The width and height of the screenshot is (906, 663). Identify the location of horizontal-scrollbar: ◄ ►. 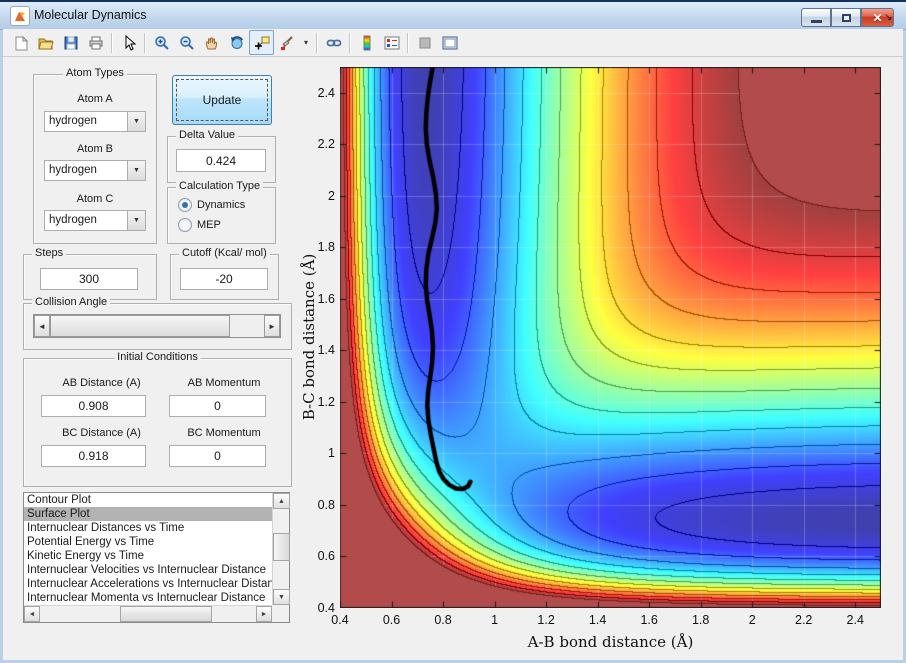
(148, 613).